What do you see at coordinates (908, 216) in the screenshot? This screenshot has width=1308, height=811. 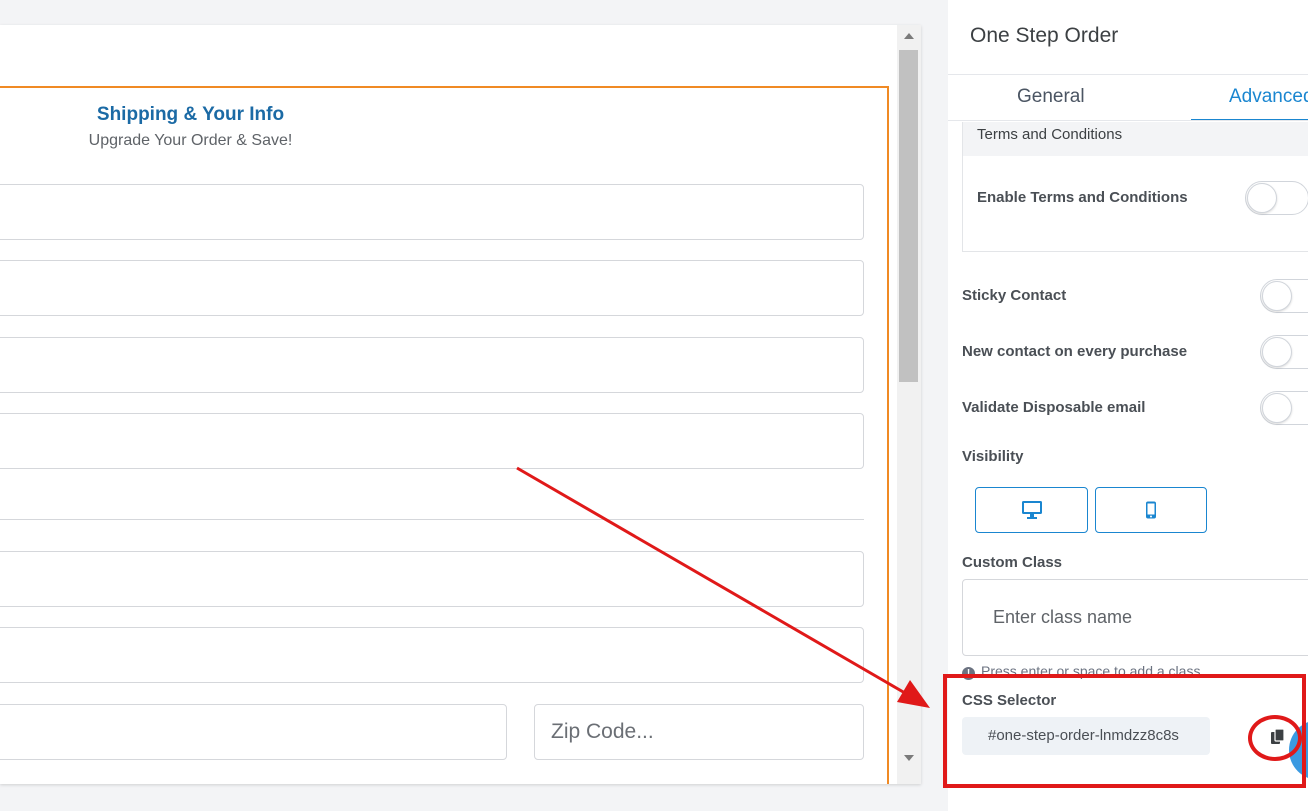 I see `scroll-thumb` at bounding box center [908, 216].